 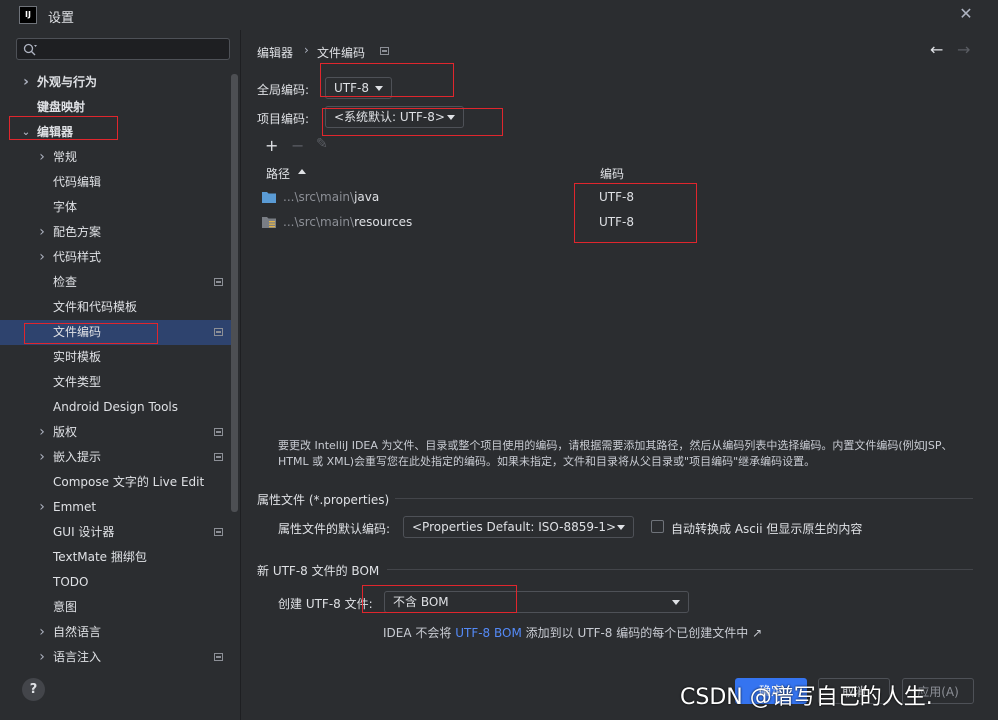 What do you see at coordinates (116, 632) in the screenshot?
I see `sidebar-item: › 自然语言` at bounding box center [116, 632].